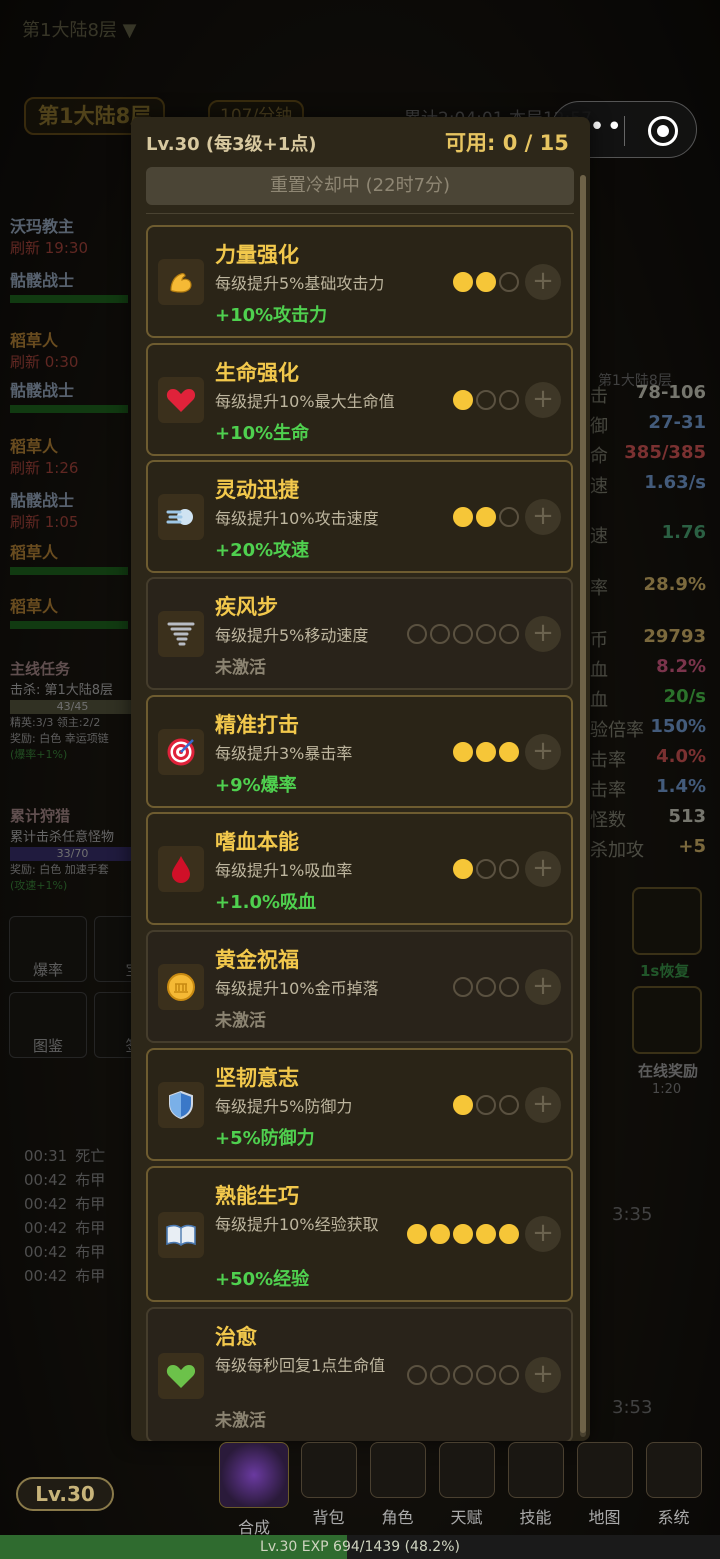 The height and width of the screenshot is (1559, 720). Describe the element at coordinates (360, 213) in the screenshot. I see `header-divider` at that location.